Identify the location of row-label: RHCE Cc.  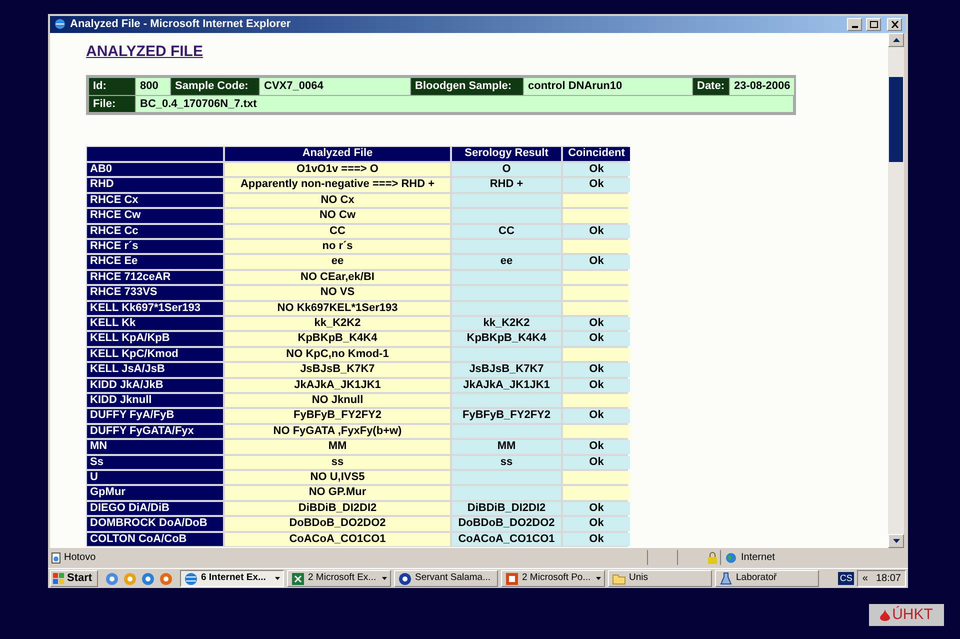
(155, 231).